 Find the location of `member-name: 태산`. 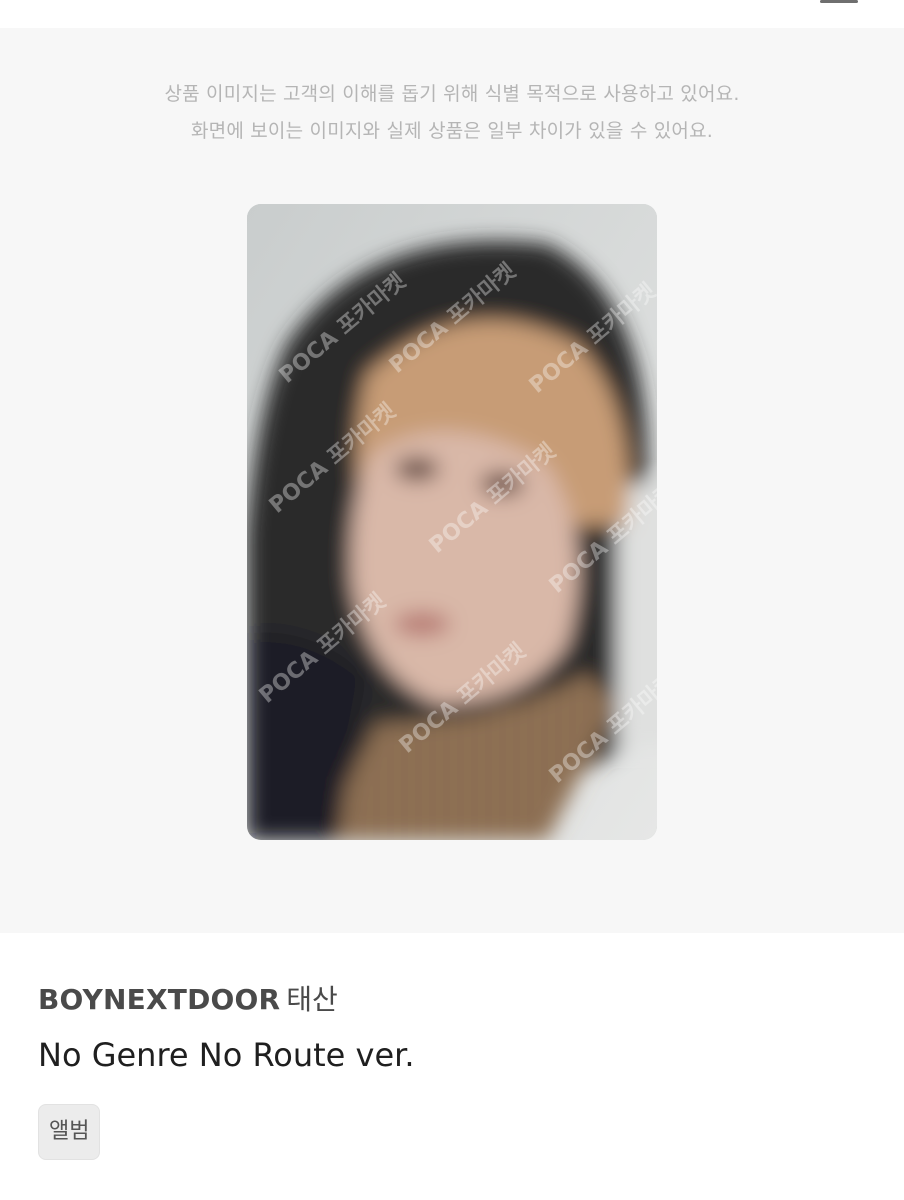

member-name: 태산 is located at coordinates (312, 999).